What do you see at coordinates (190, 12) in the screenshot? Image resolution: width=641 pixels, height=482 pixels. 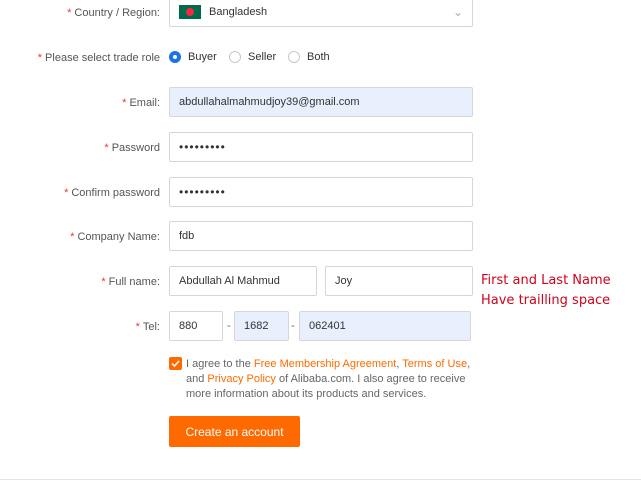 I see `bangladesh-flag-icon` at bounding box center [190, 12].